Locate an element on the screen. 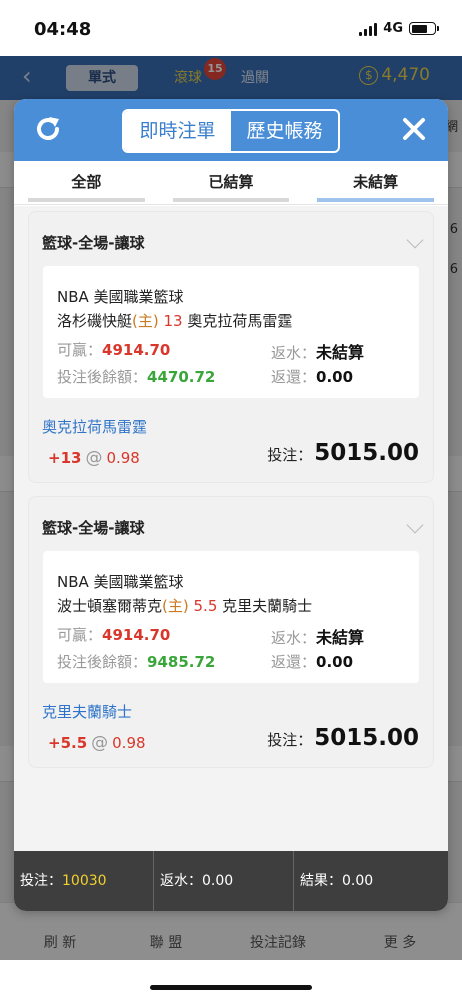  matchup: 洛杉磯快艇(主) 13 奧克拉荷馬雷霆 is located at coordinates (174, 320).